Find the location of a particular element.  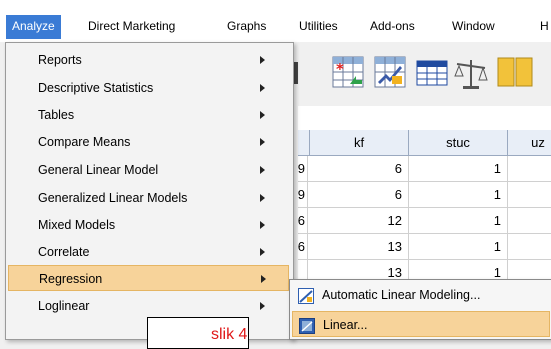

menu-item-loglinear: Loglinear is located at coordinates (148, 306).